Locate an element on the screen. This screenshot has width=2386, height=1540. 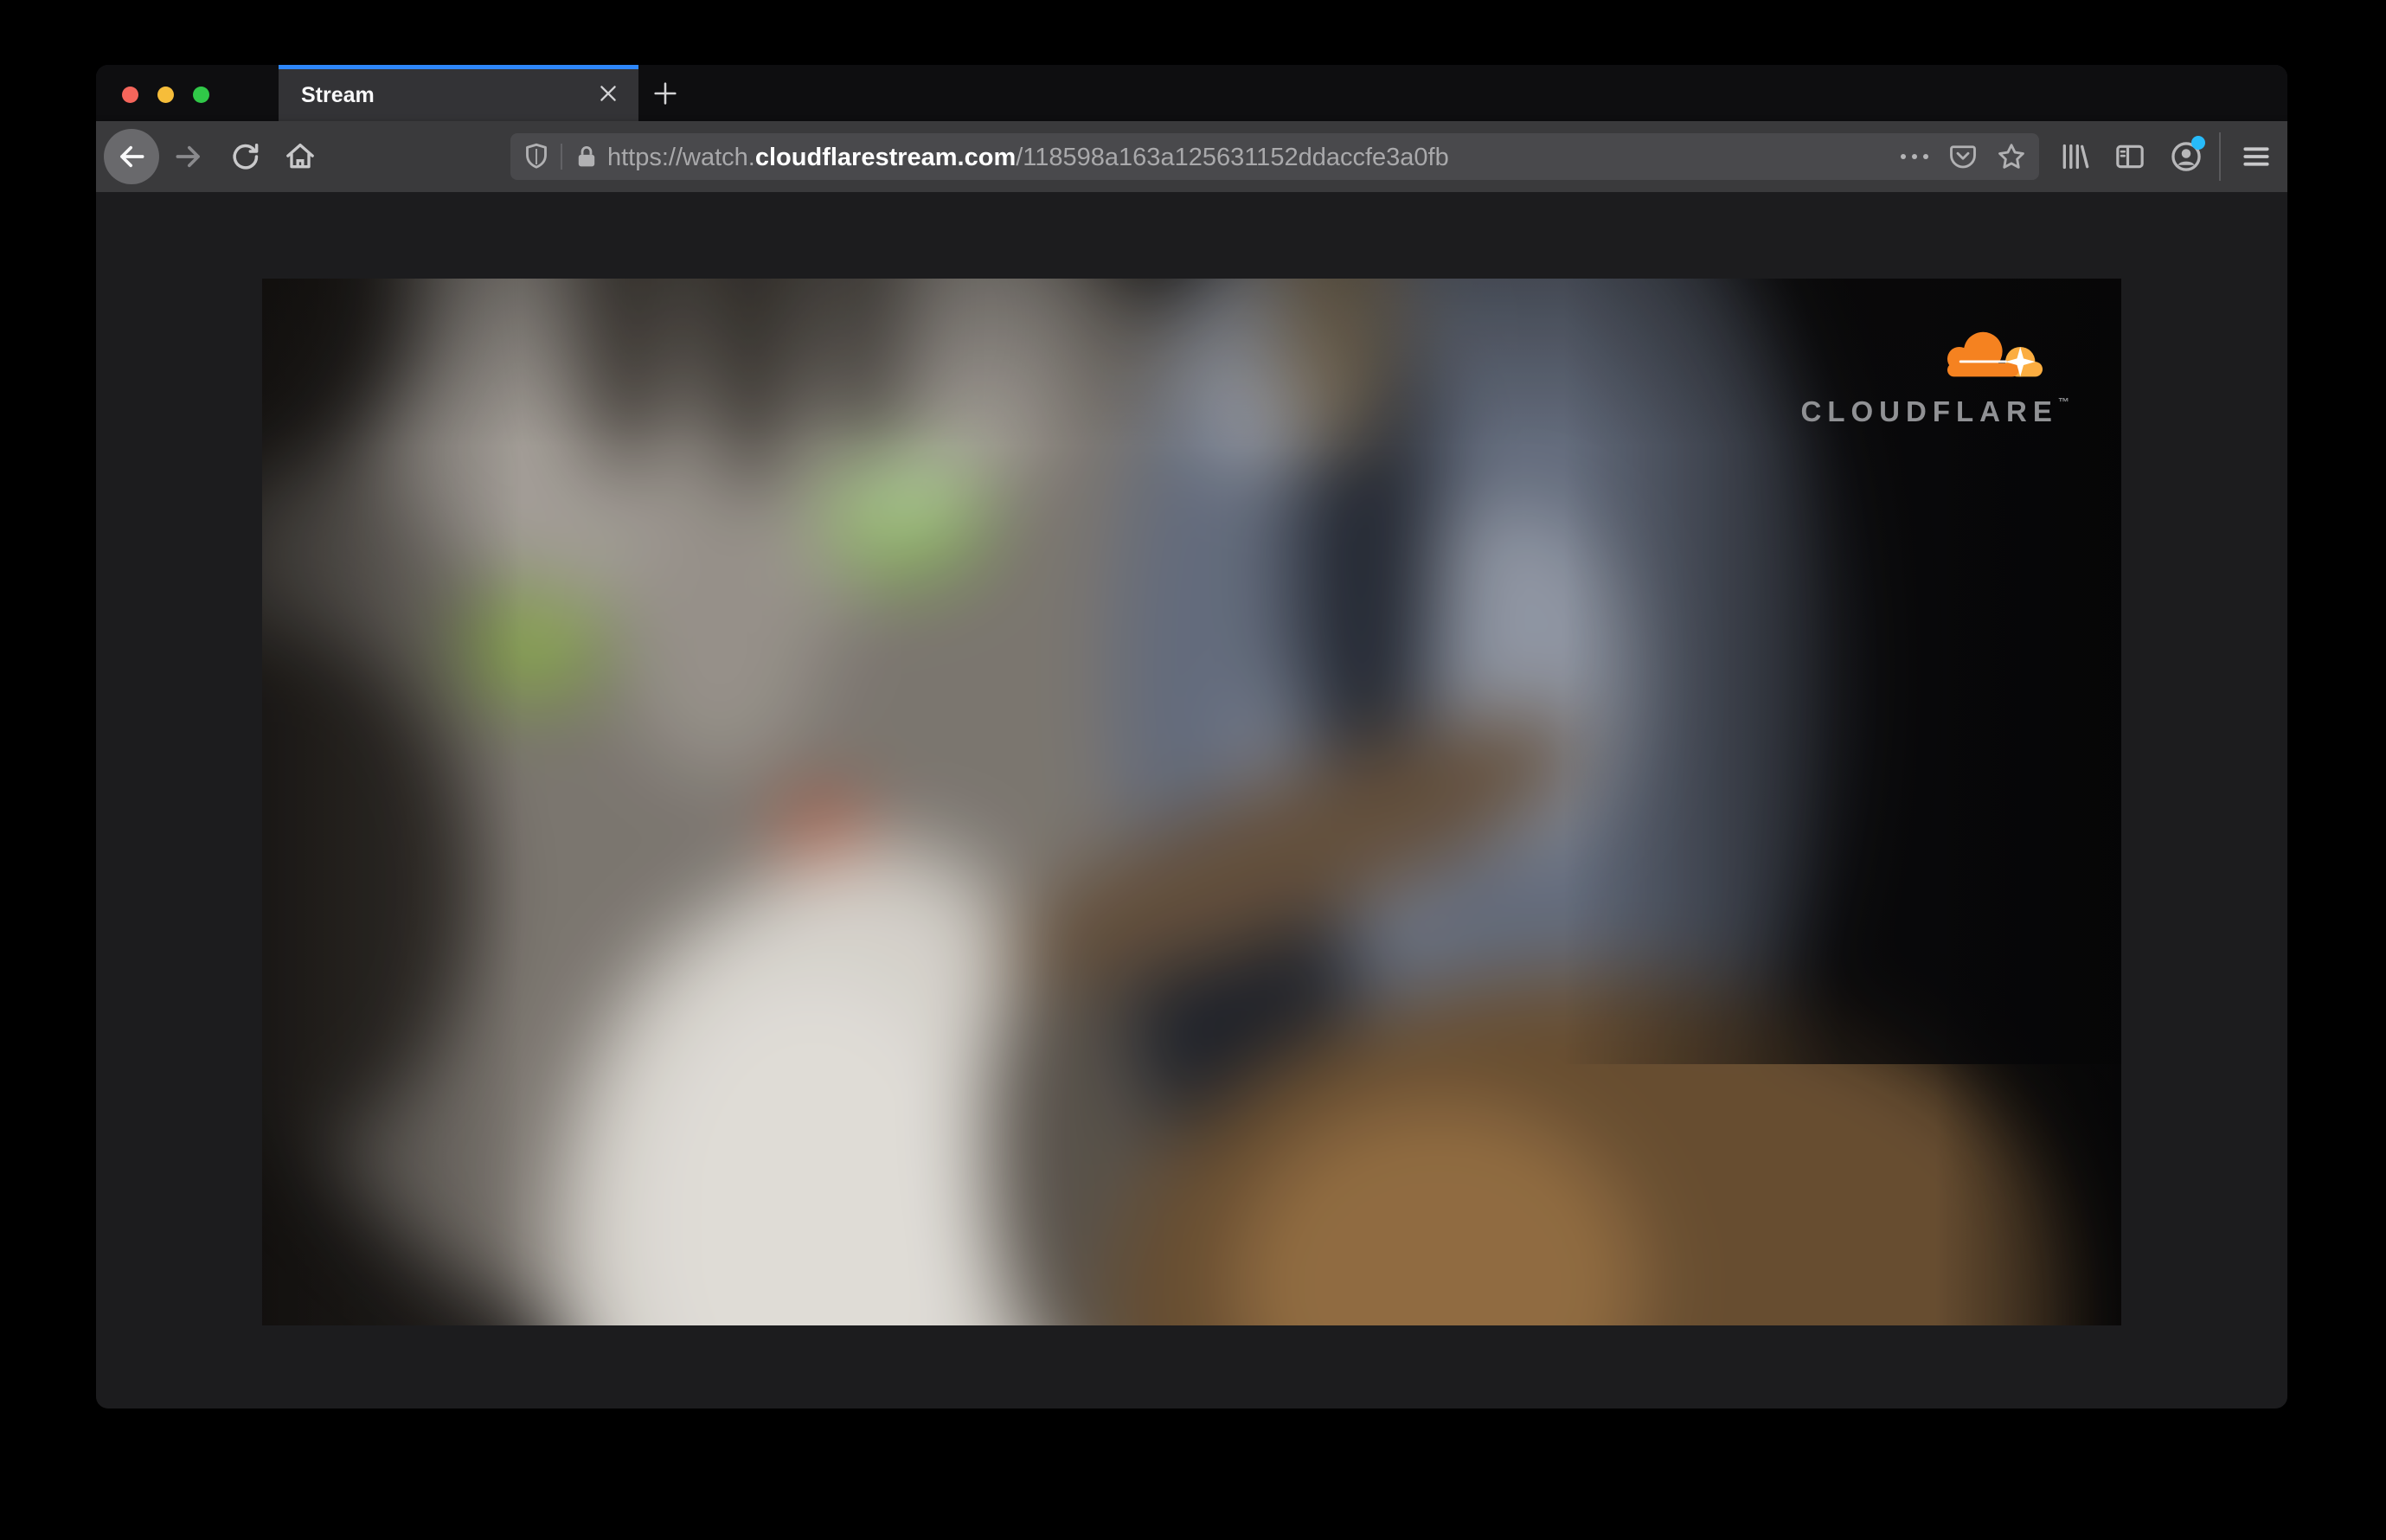
close-tab-button is located at coordinates (608, 93).